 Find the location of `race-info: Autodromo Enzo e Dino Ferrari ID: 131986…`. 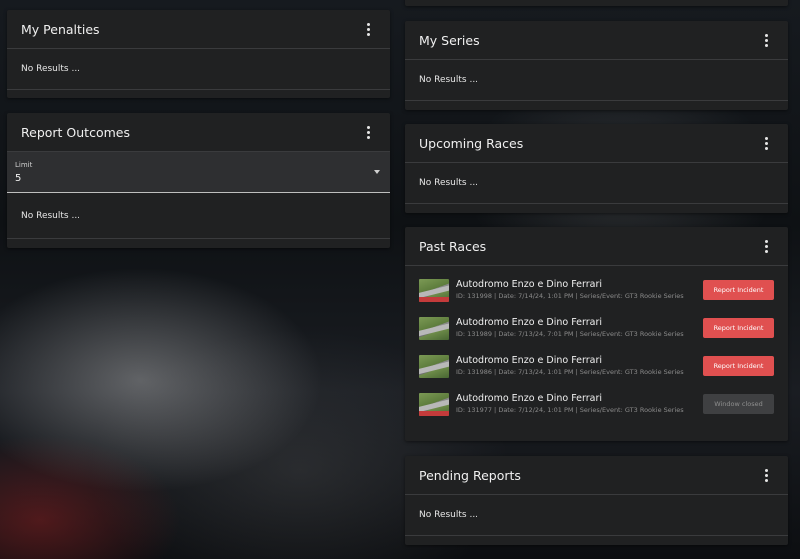

race-info: Autodromo Enzo e Dino Ferrari ID: 131986… is located at coordinates (579, 366).